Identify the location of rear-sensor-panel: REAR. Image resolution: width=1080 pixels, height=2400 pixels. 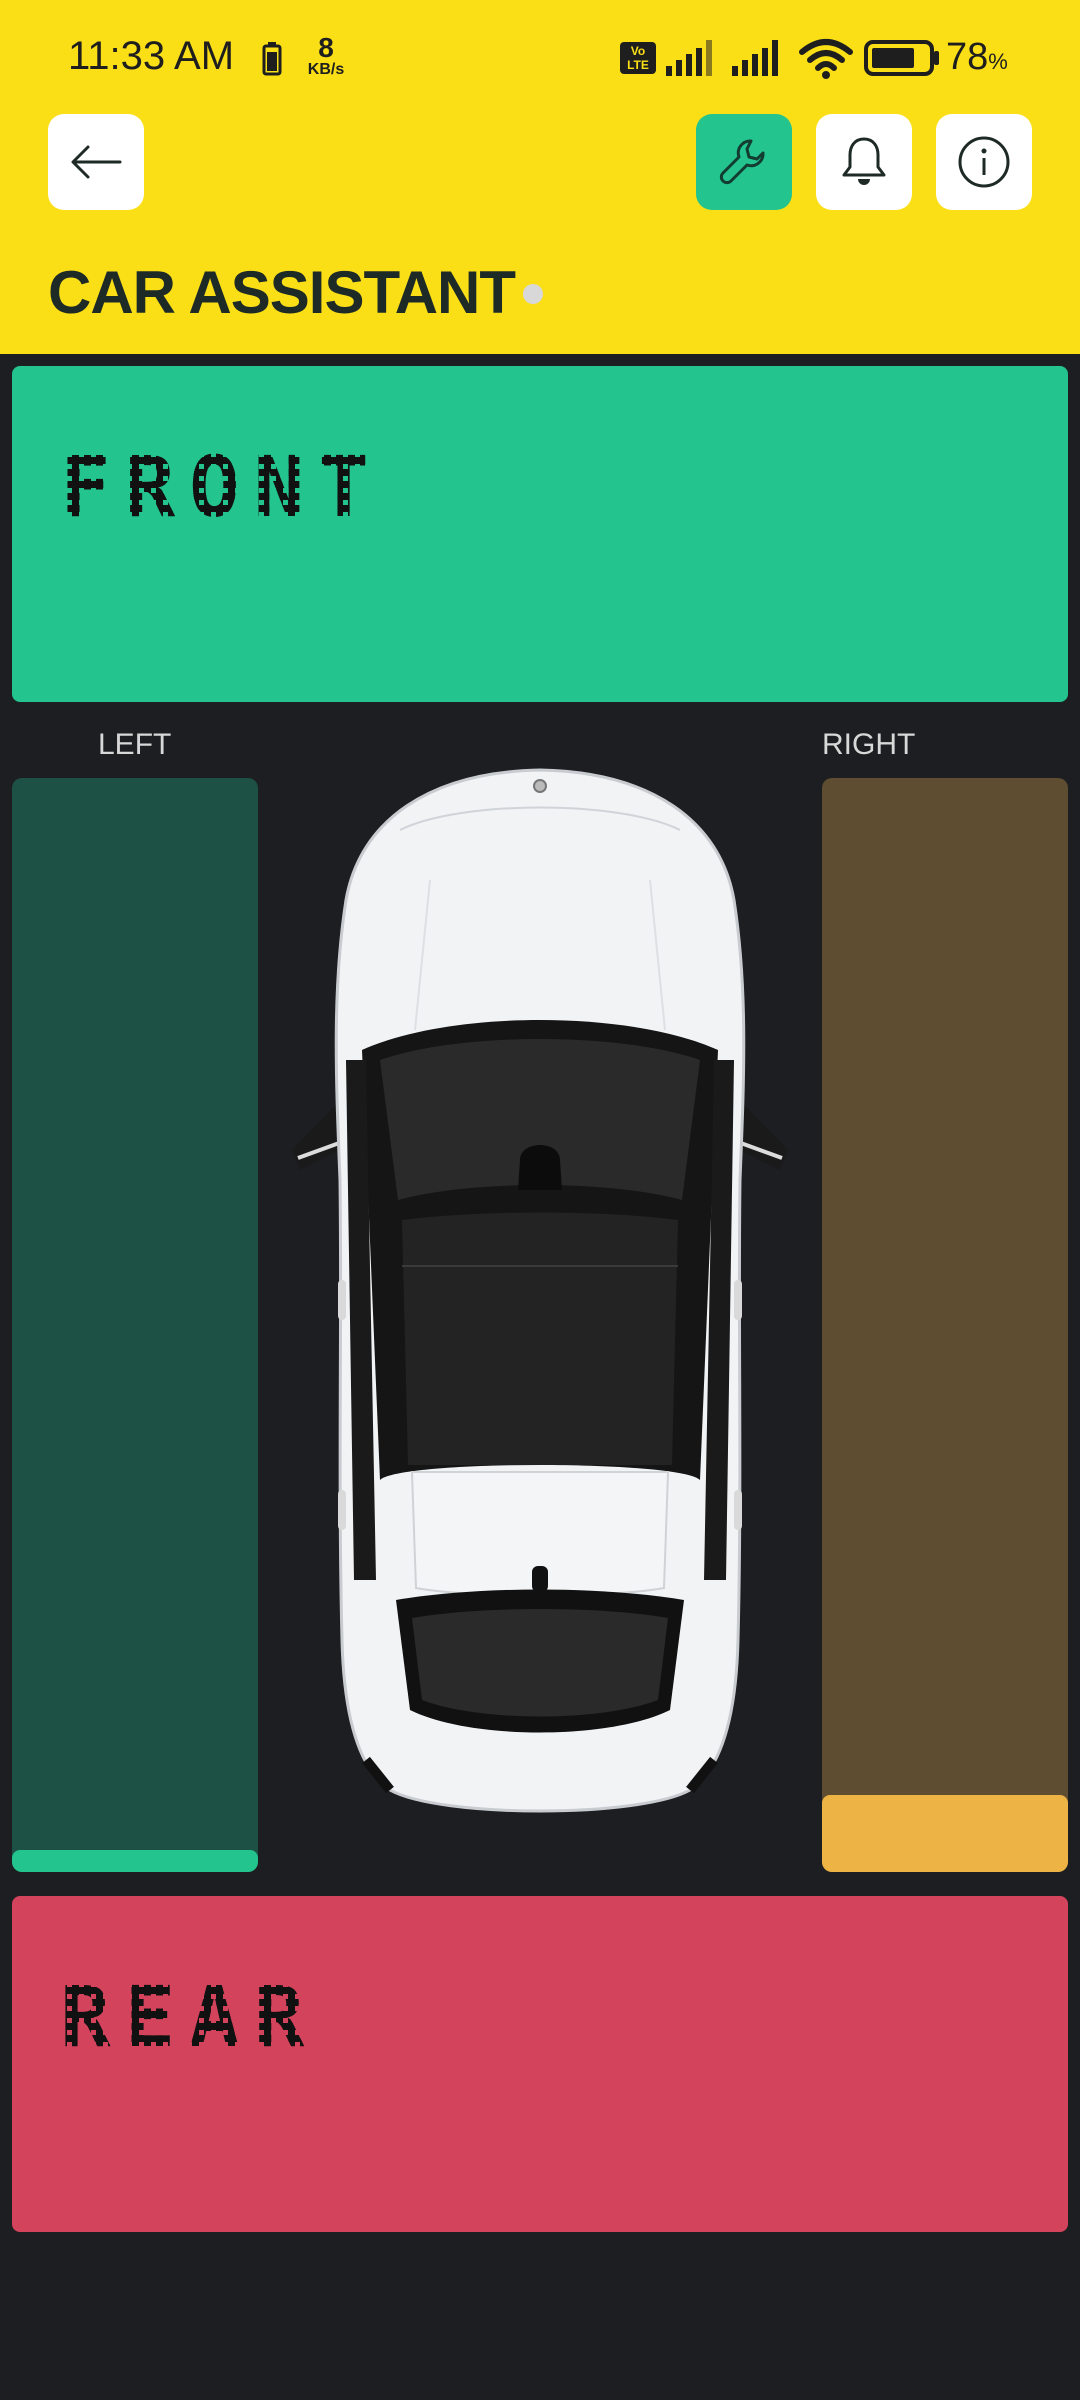
(540, 2064).